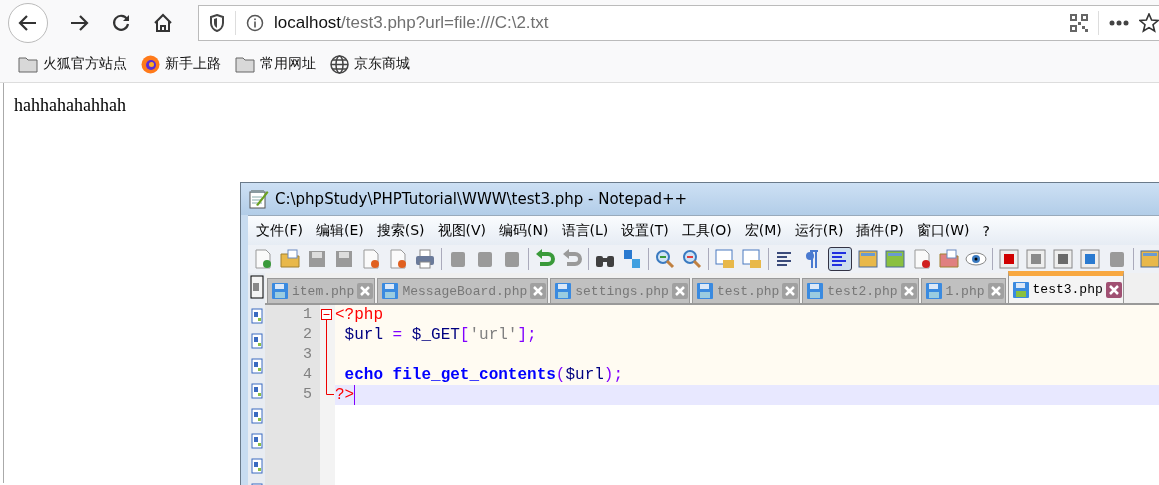  Describe the element at coordinates (706, 230) in the screenshot. I see `menu-item: 工具(O)` at that location.